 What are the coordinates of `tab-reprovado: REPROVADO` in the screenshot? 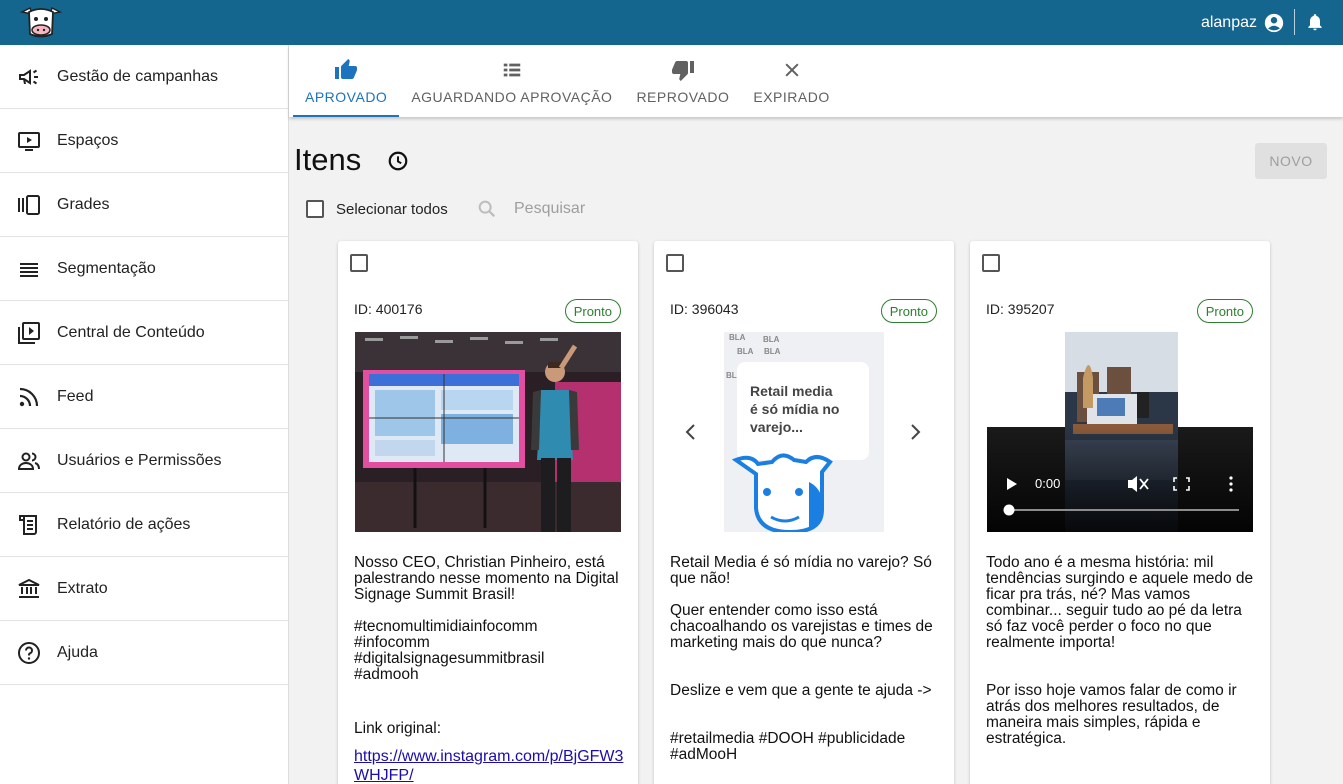 It's located at (682, 81).